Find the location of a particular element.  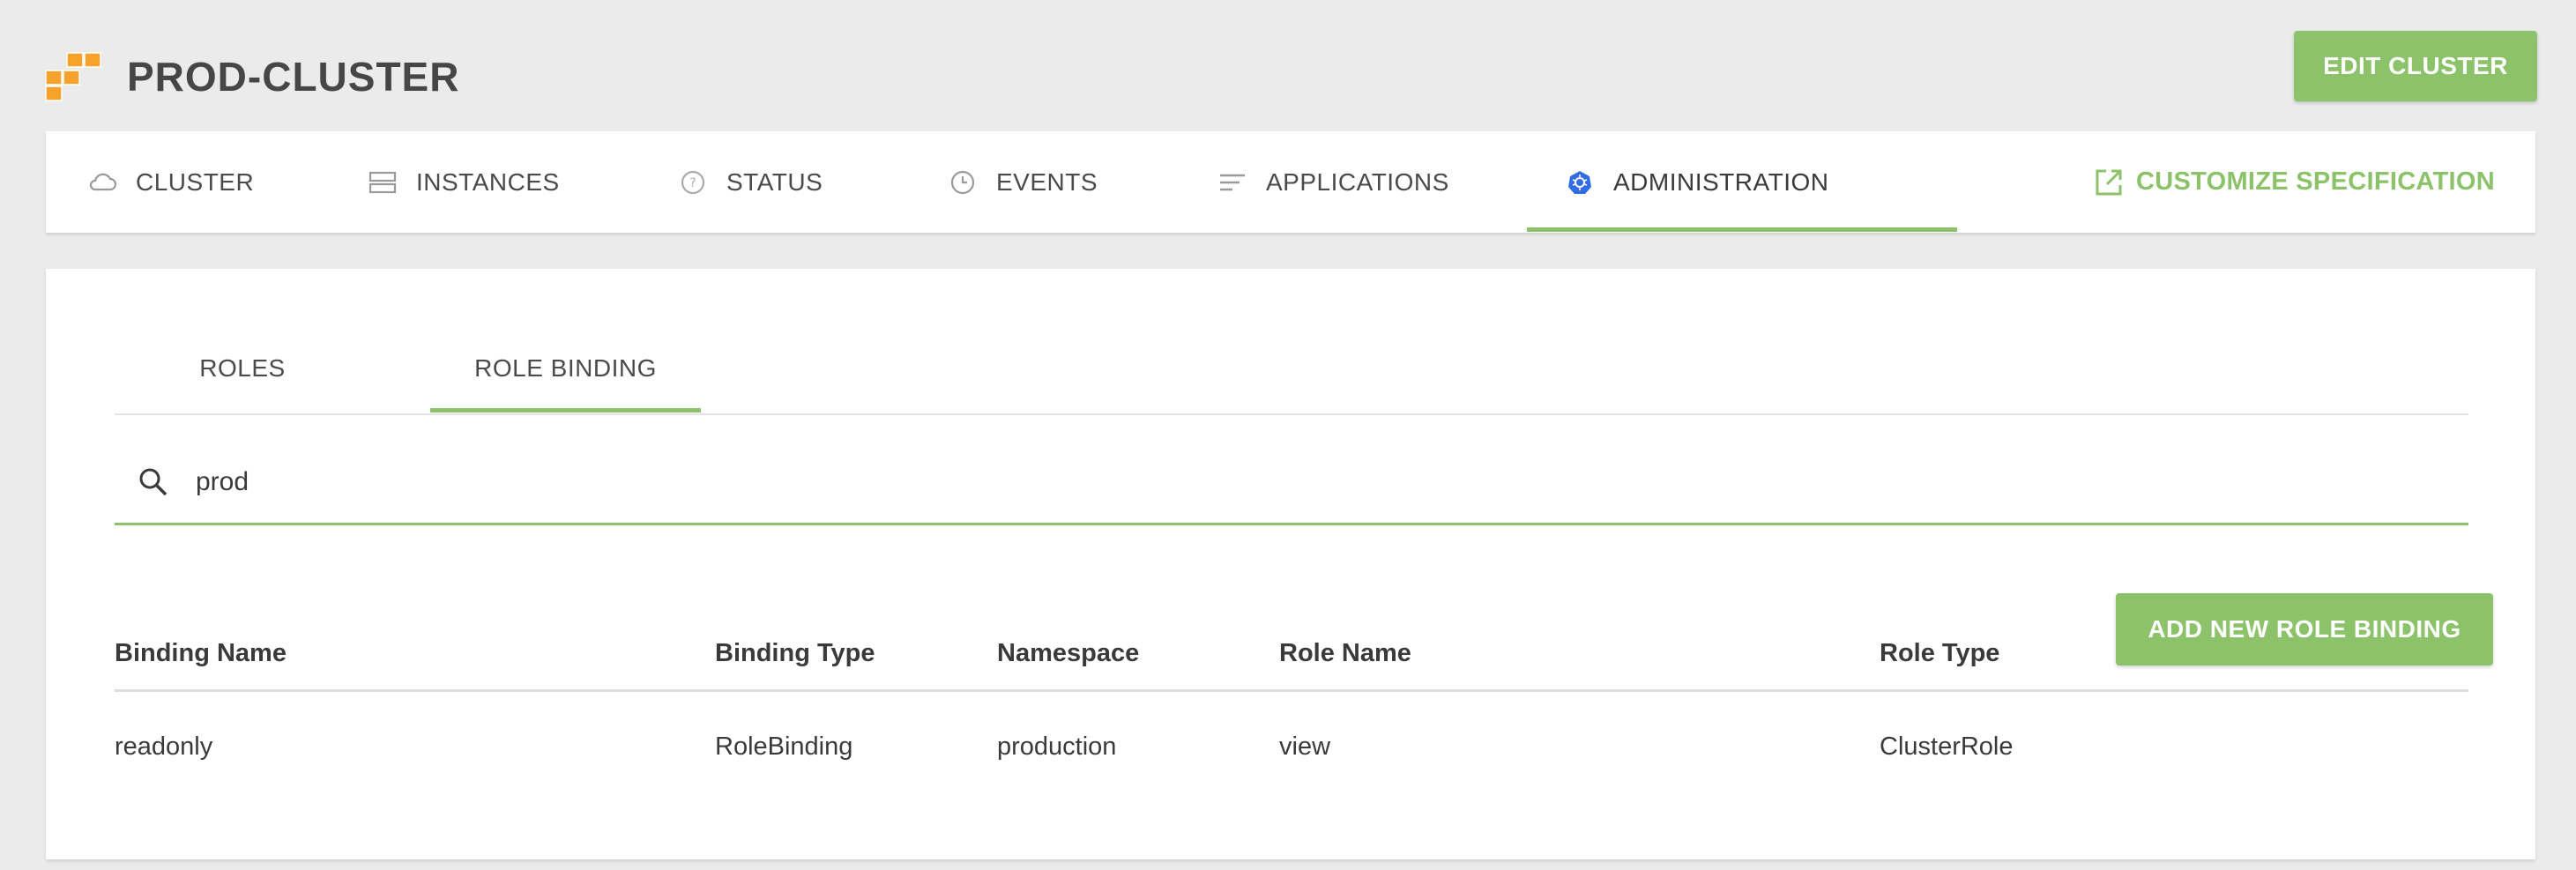

sub-tabs: ROLES ROLE BINDING is located at coordinates (1291, 368).